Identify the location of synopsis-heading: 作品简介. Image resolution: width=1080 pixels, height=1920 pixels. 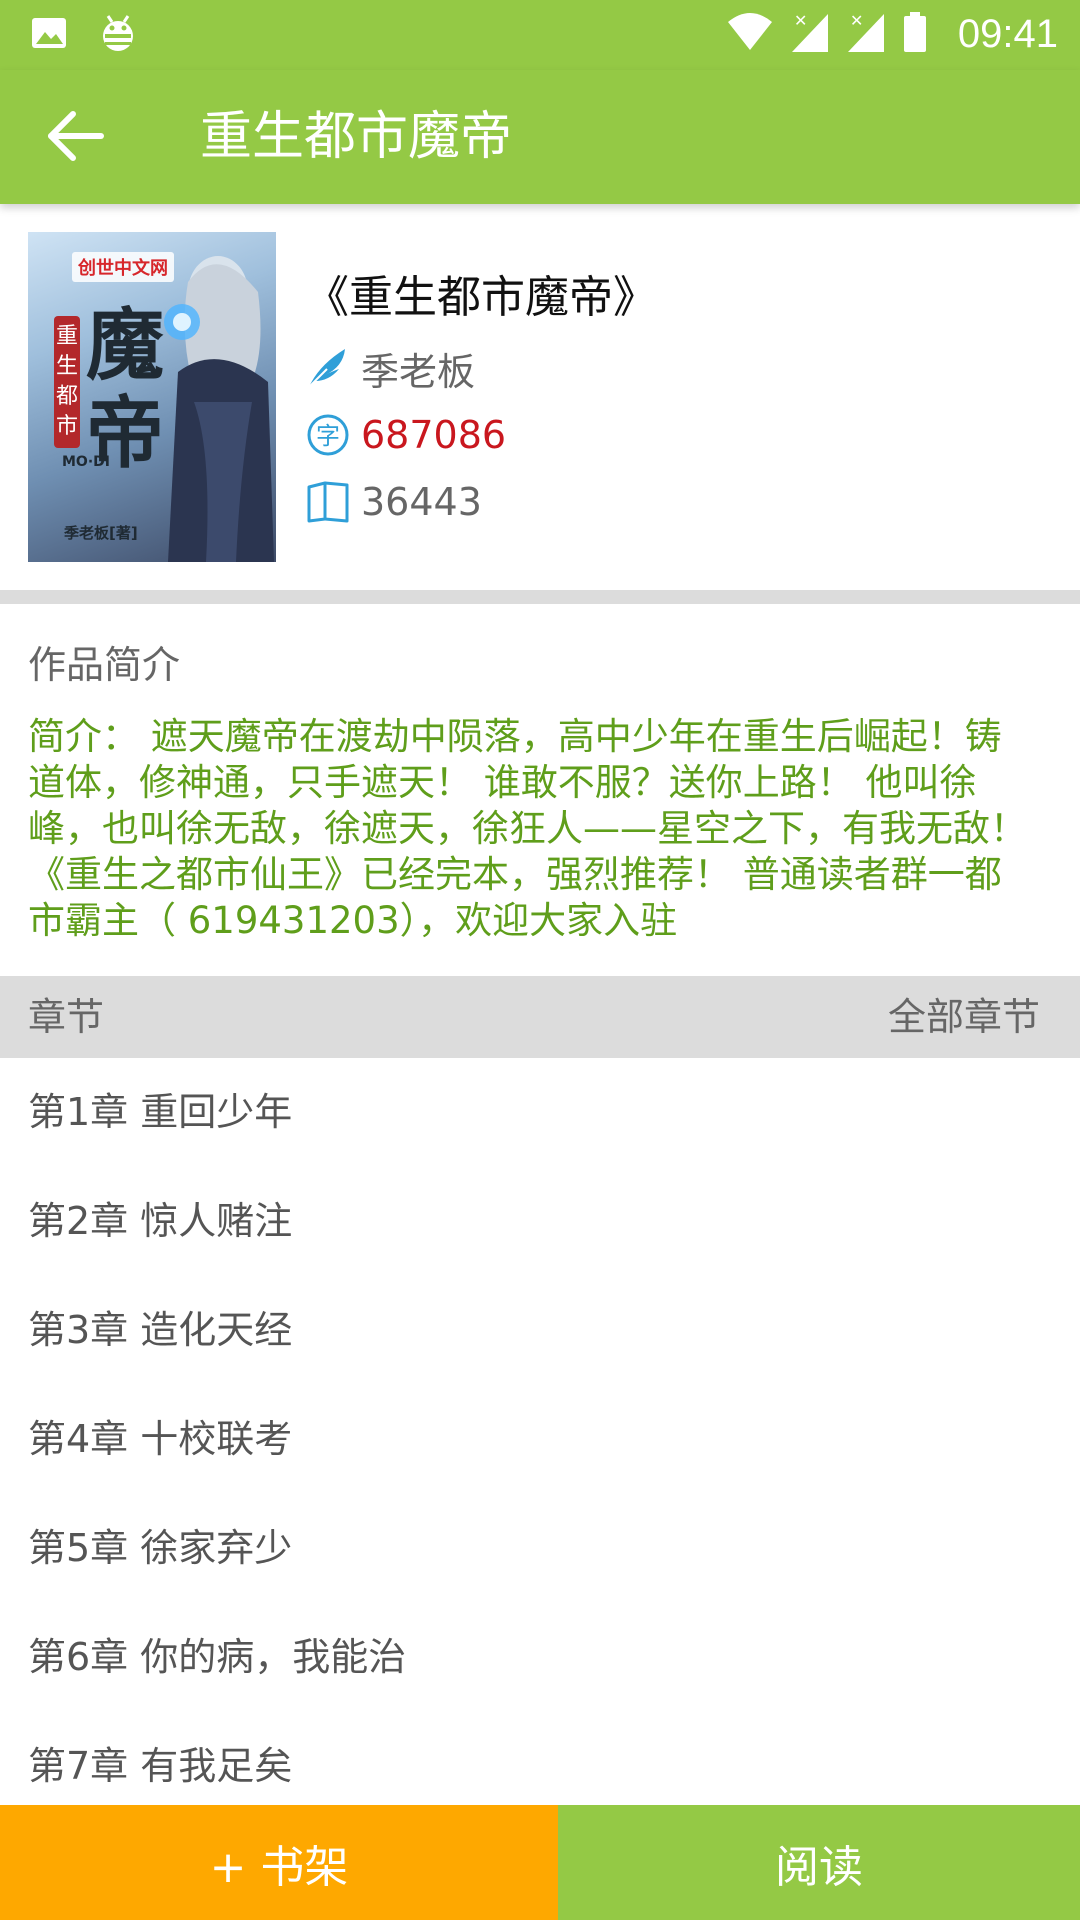
(104, 665).